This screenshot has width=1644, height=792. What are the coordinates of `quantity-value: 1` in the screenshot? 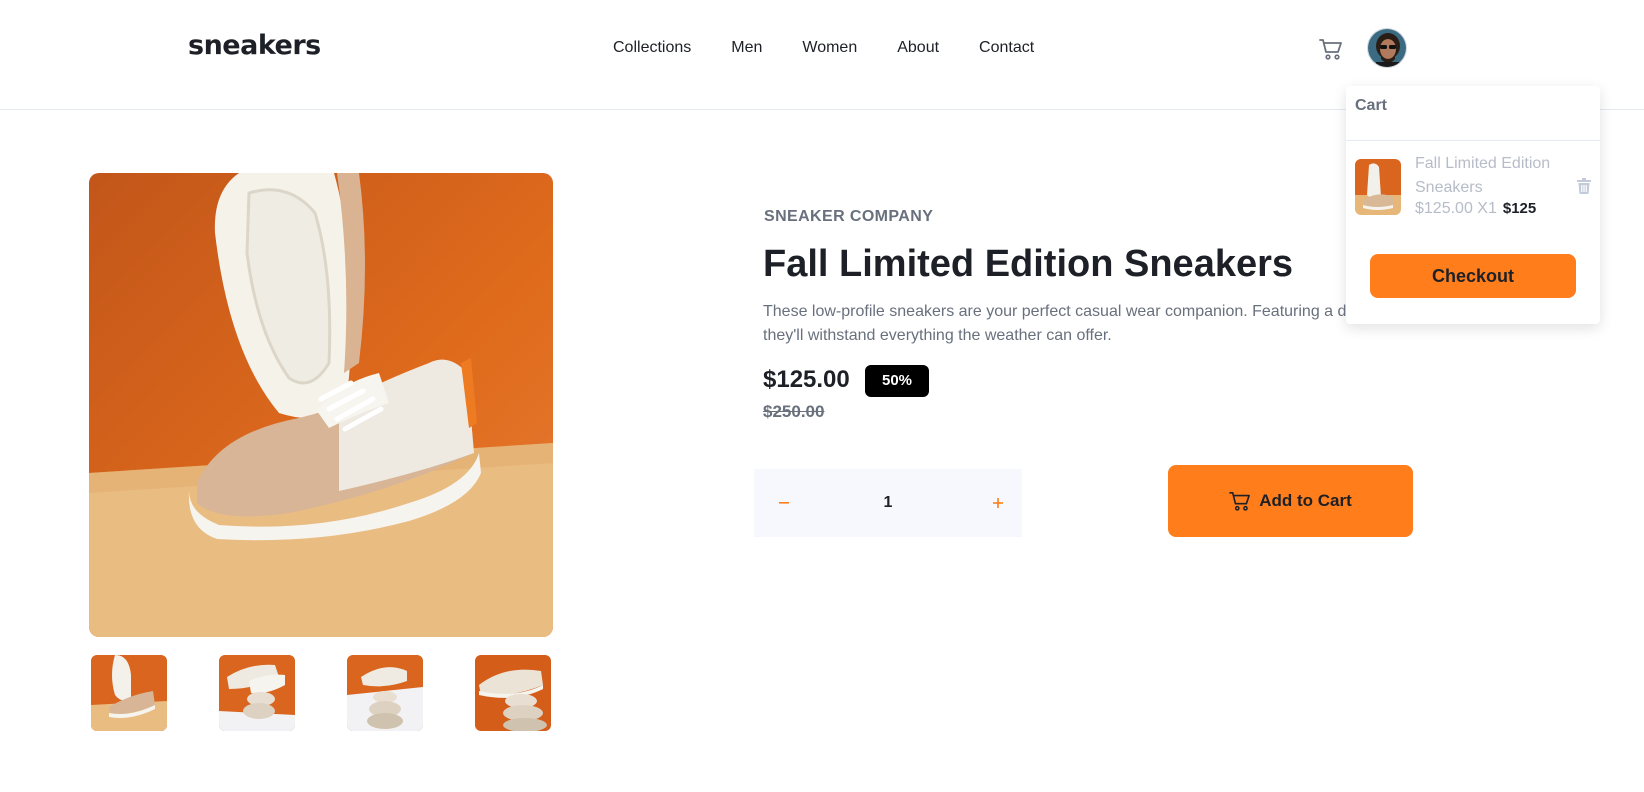 It's located at (888, 503).